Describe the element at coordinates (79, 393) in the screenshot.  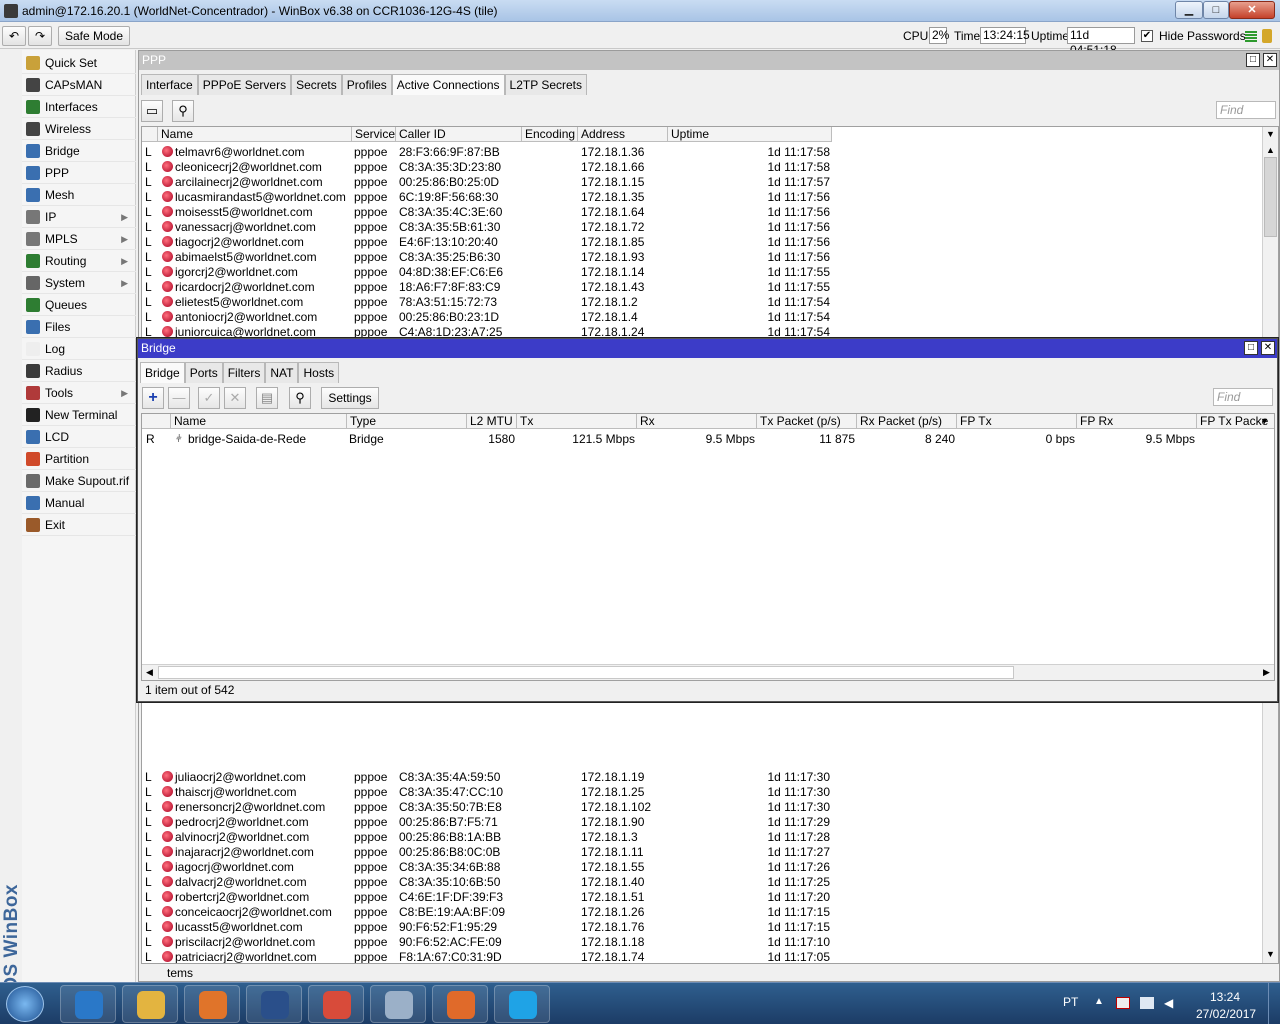
I see `menu-item-tools: Tools ▶` at that location.